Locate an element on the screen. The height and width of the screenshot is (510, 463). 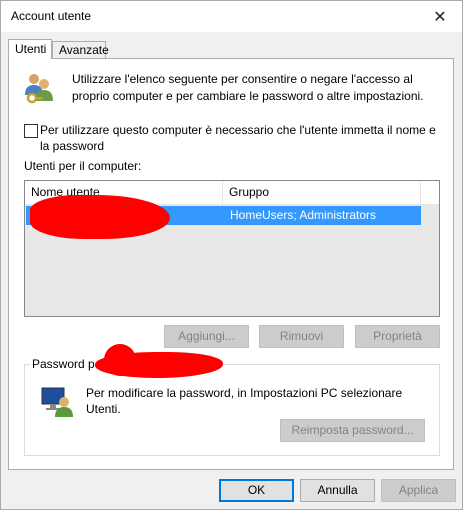
tab-utenti: Utenti is located at coordinates (30, 49).